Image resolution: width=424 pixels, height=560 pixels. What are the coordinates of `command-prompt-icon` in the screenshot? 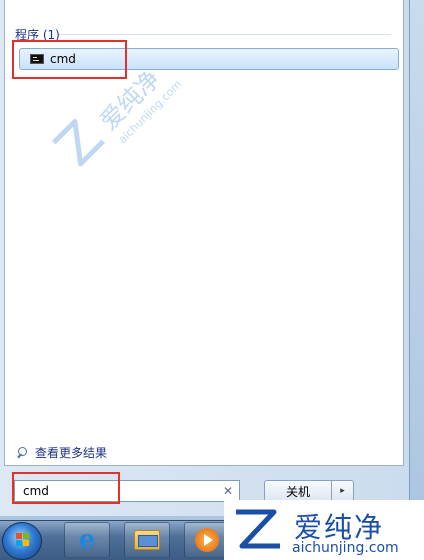 It's located at (37, 59).